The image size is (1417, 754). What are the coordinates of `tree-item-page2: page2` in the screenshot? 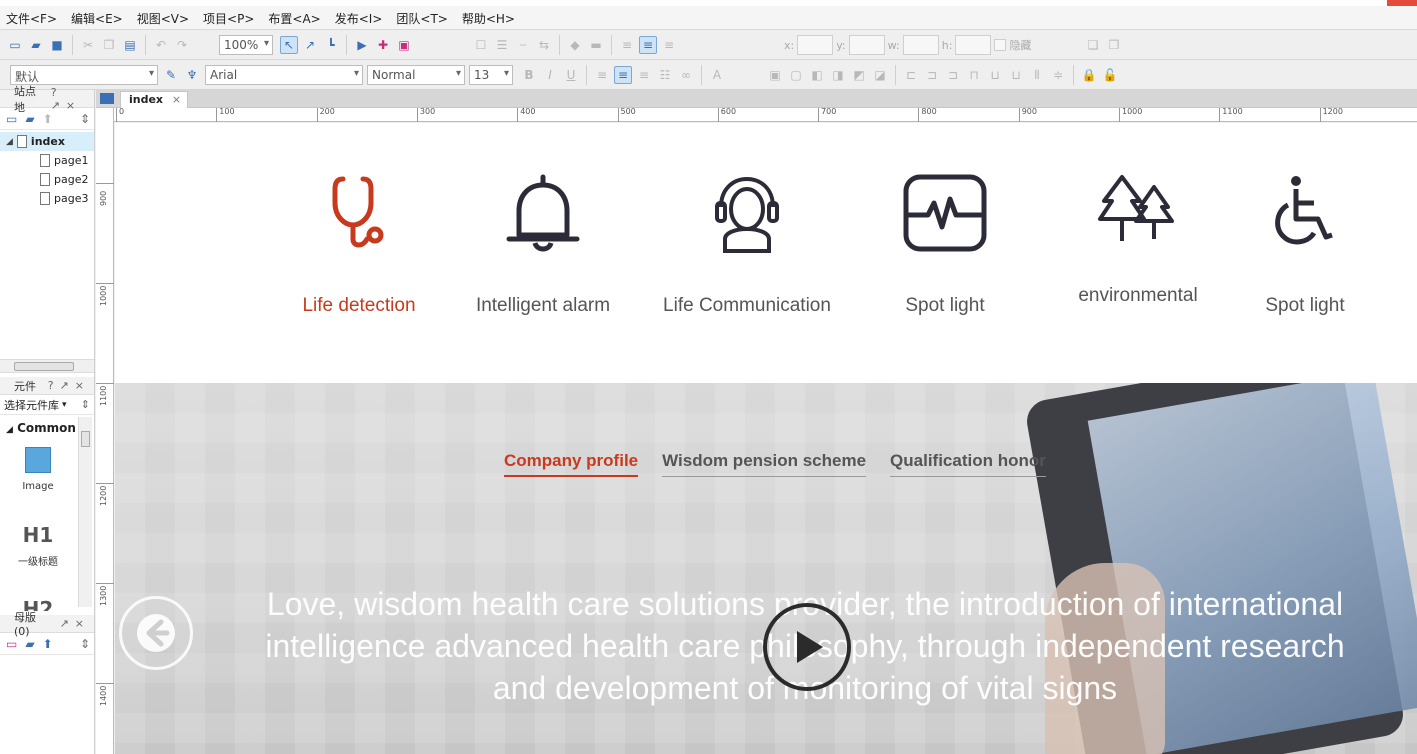 It's located at (47, 179).